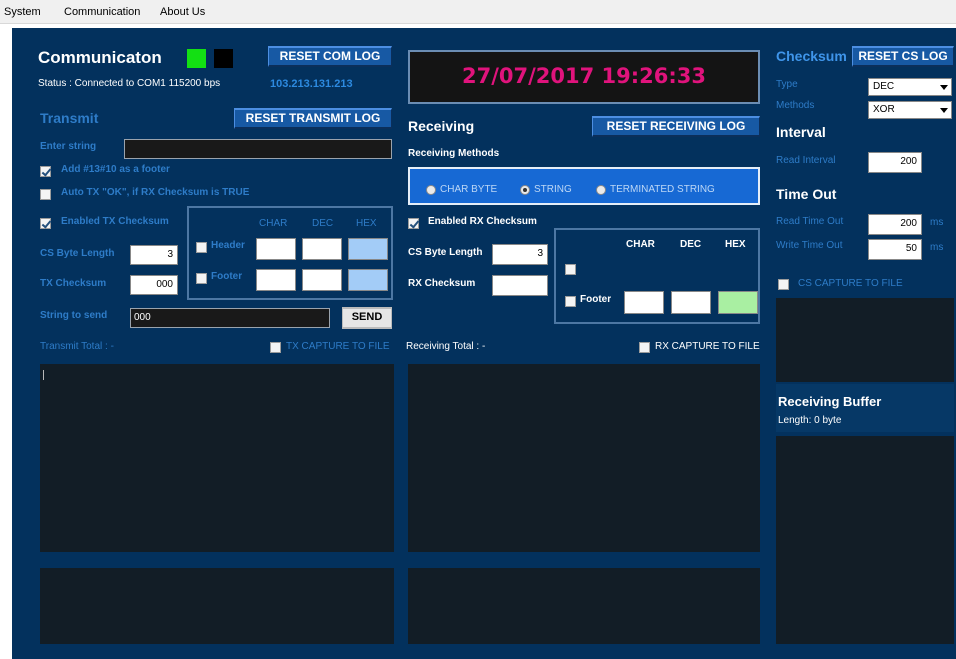 Image resolution: width=956 pixels, height=659 pixels. What do you see at coordinates (520, 254) in the screenshot?
I see `rx-cs-byte-length-input: 3` at bounding box center [520, 254].